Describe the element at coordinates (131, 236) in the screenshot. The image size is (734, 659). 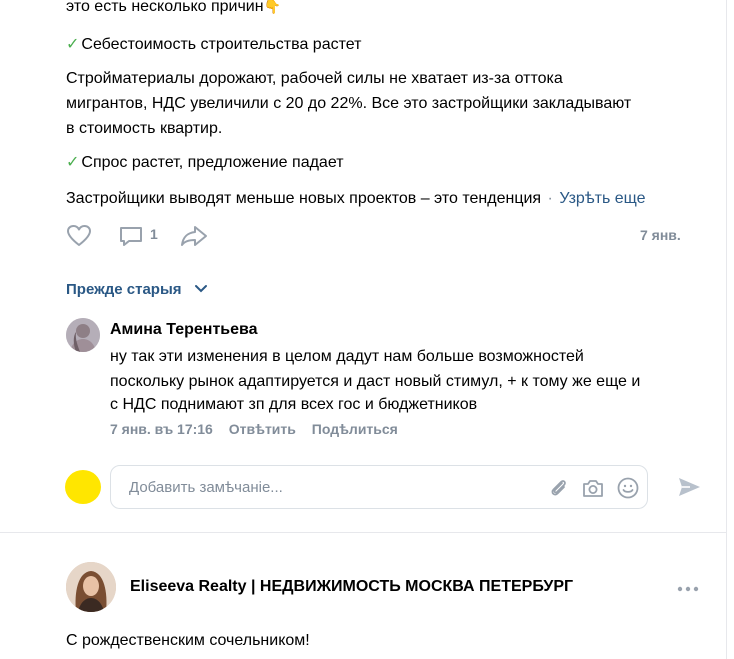
I see `comment-bubble-icon` at that location.